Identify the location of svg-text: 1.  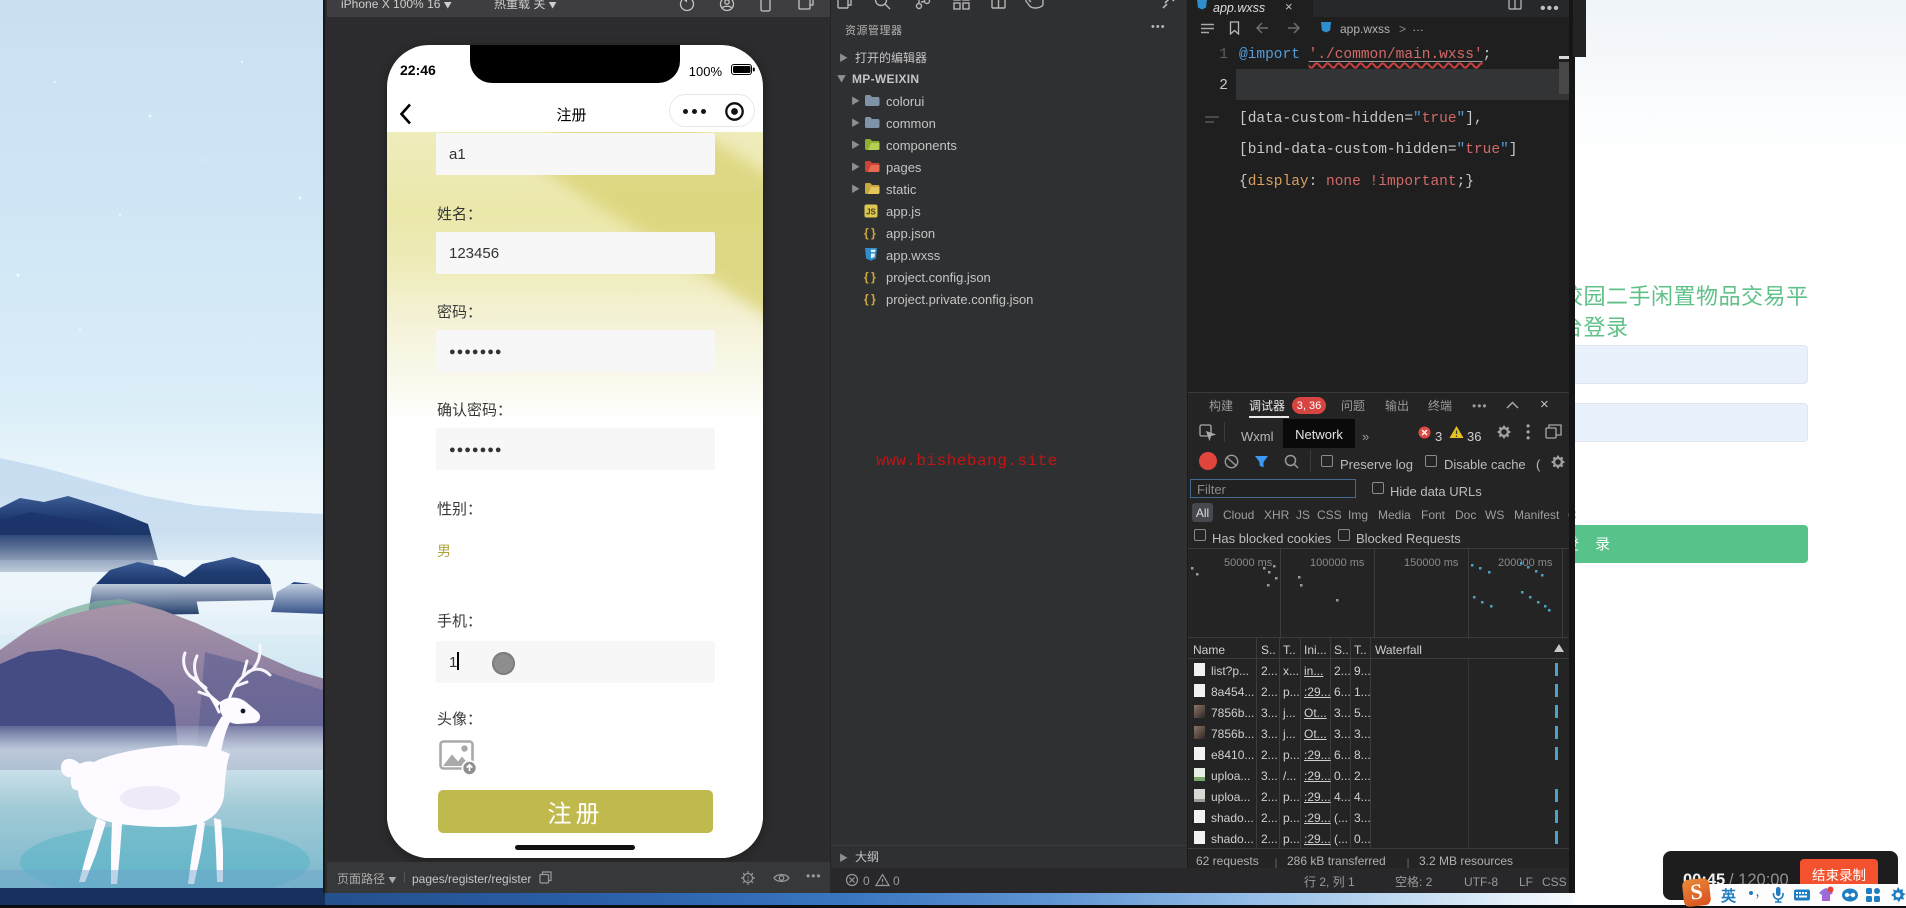
(748, 878).